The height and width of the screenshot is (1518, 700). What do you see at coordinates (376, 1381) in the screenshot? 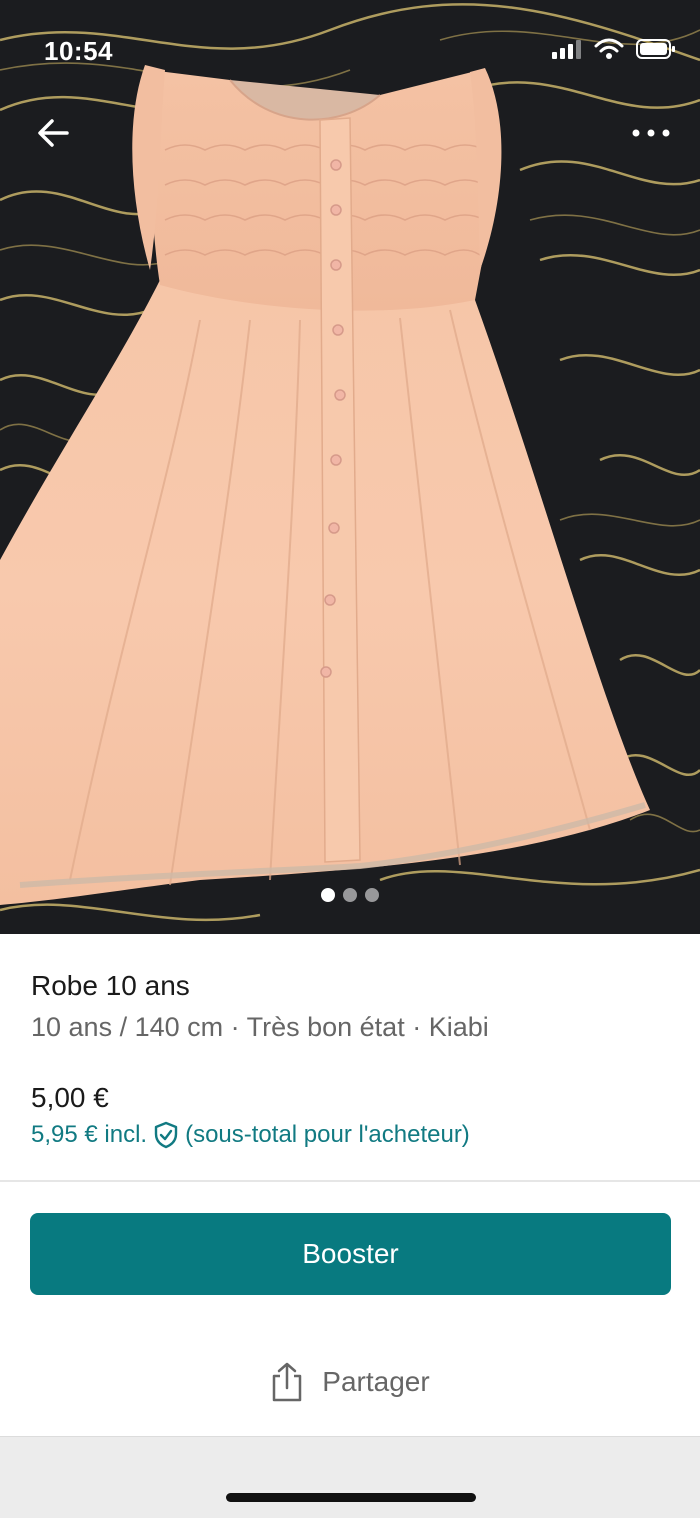
I see `share-label: Partager` at bounding box center [376, 1381].